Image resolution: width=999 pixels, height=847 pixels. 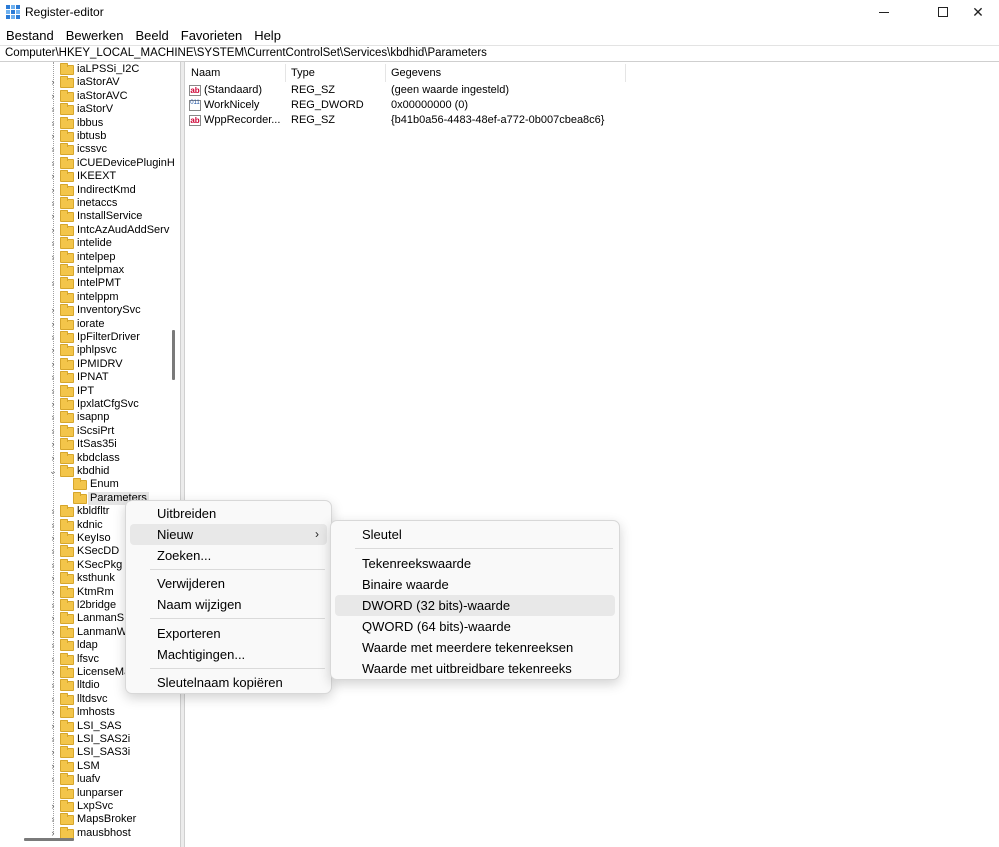 I want to click on tree-item: › IpxlatCfgSvc, so click(x=90, y=404).